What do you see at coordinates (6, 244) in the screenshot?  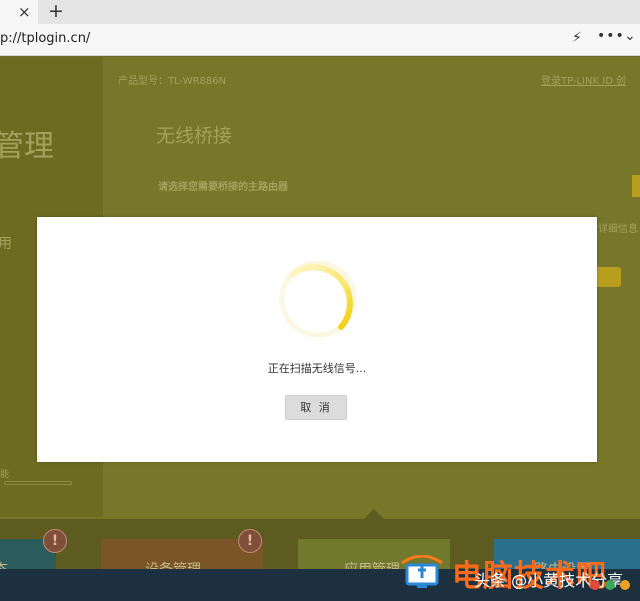 I see `sidebar-text: 用` at bounding box center [6, 244].